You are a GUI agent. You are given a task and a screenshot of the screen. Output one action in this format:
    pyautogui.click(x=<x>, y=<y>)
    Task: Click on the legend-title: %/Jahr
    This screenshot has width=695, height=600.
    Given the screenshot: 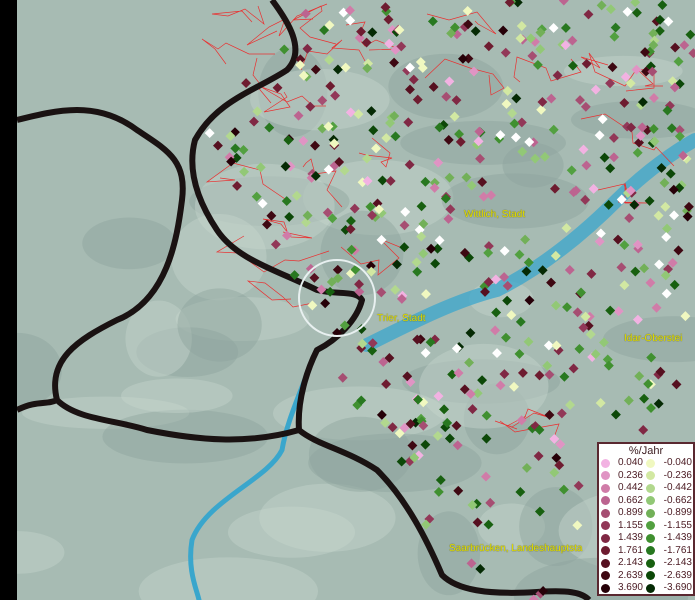 What is the action you would take?
    pyautogui.click(x=646, y=451)
    